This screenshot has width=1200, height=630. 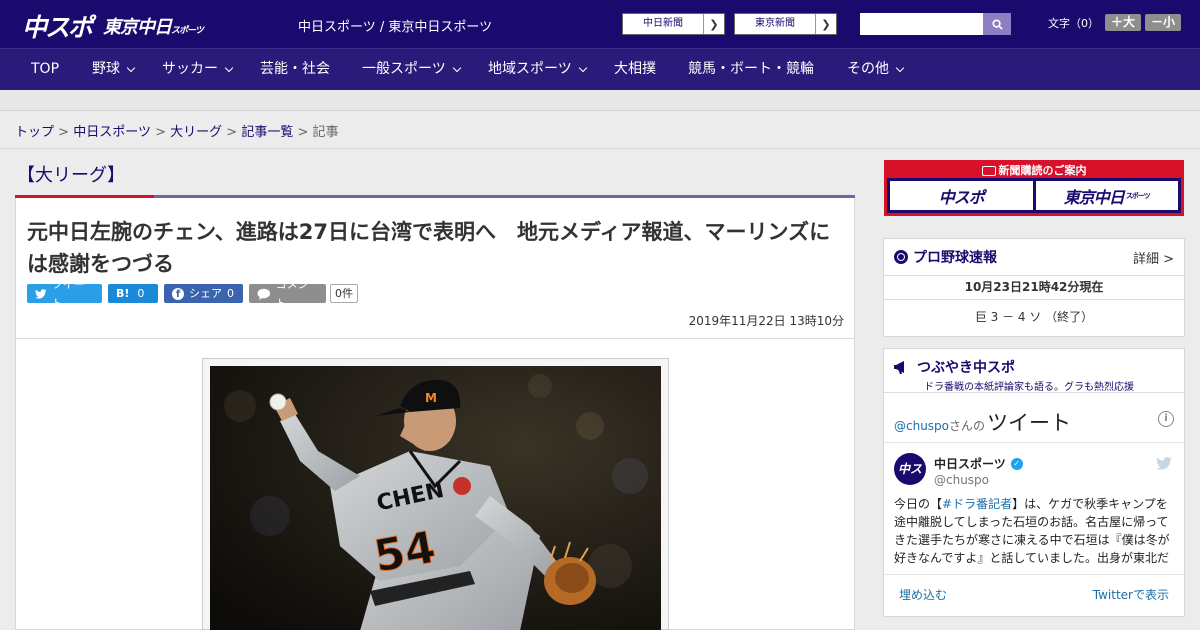 I want to click on facebook-share-button: f シェア 0, so click(x=203, y=293).